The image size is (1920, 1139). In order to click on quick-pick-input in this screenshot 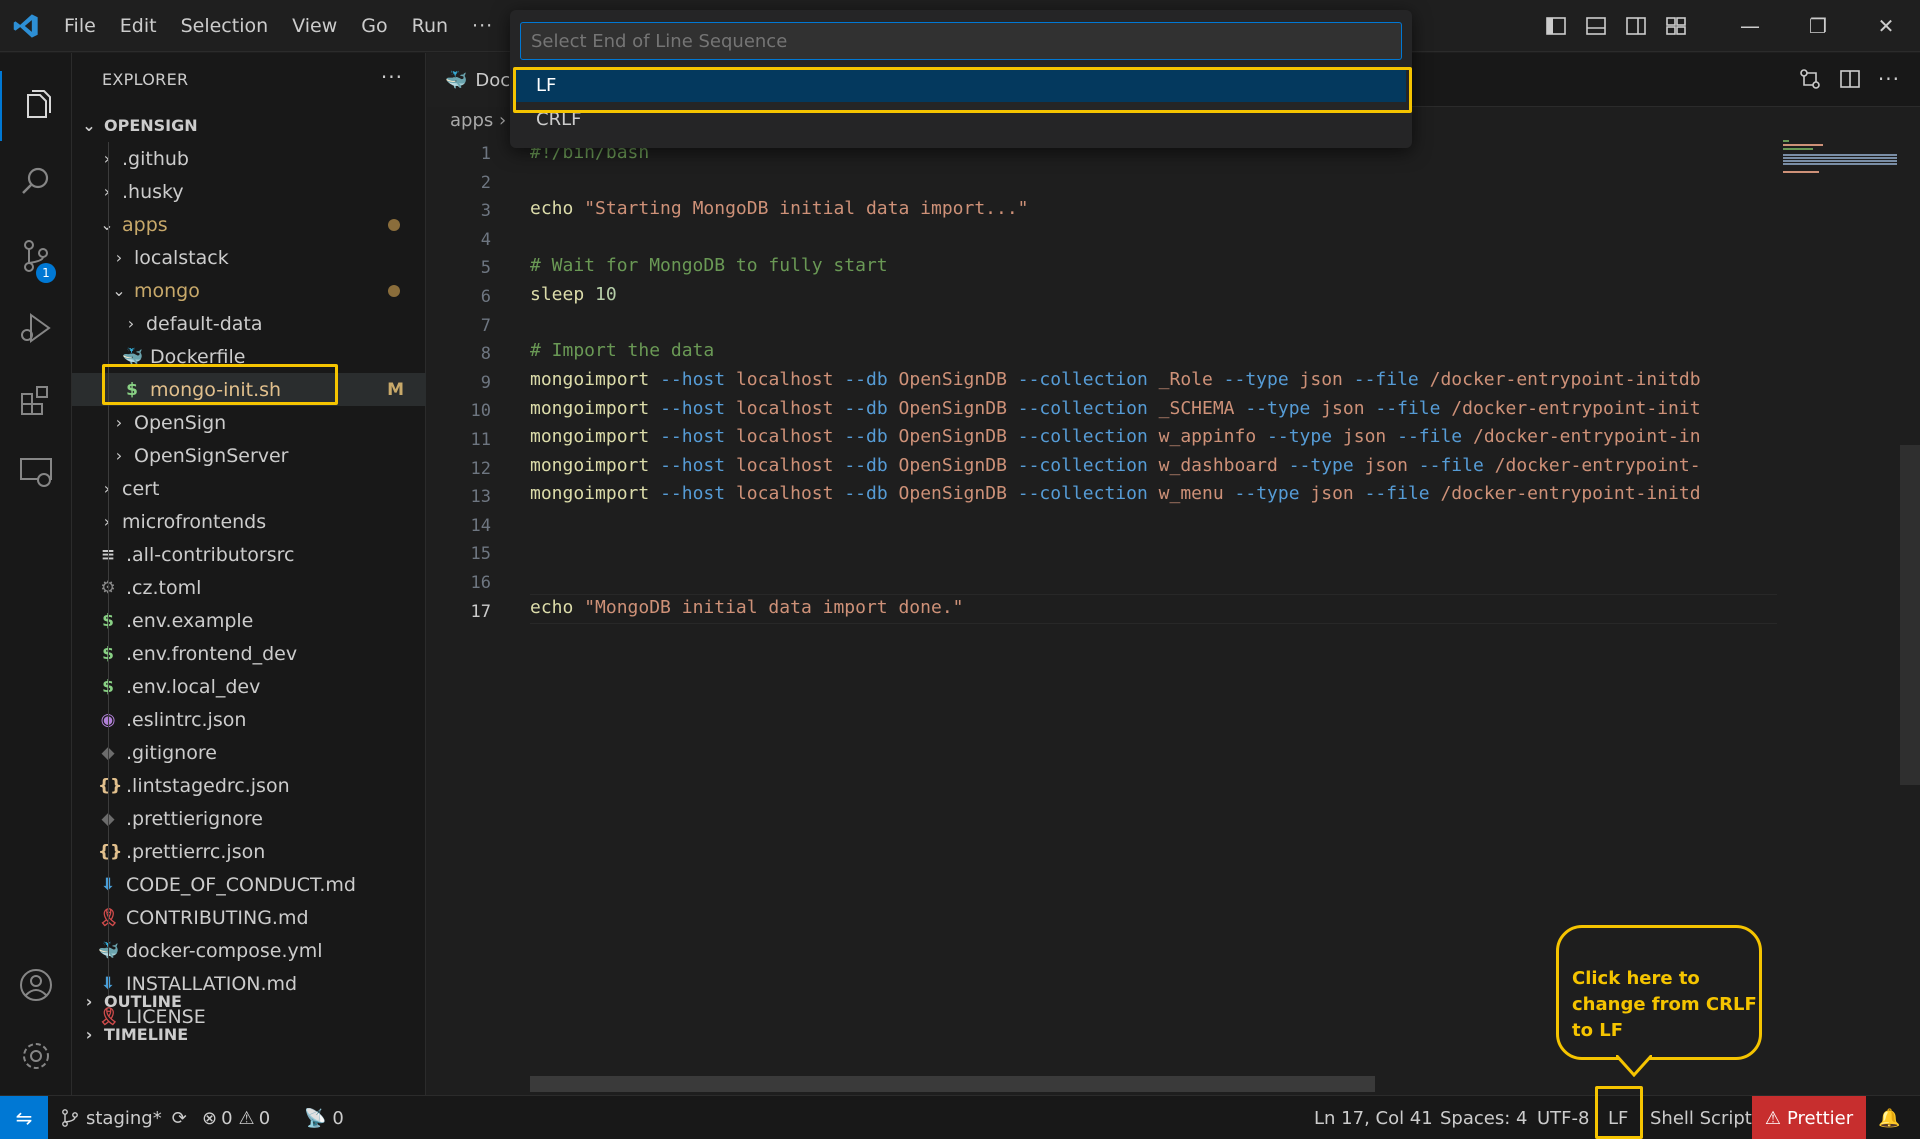, I will do `click(961, 41)`.